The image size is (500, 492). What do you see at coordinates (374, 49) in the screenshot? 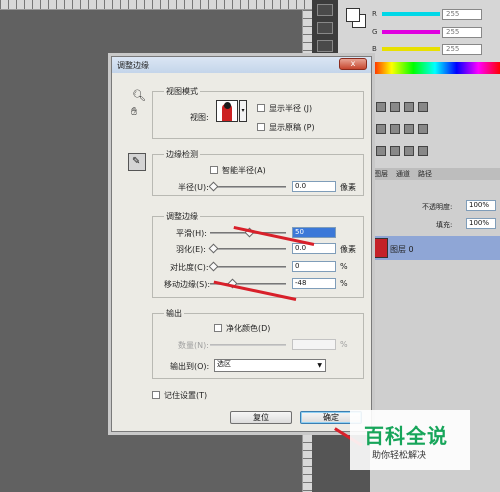
I see `channel-b-label: B` at bounding box center [374, 49].